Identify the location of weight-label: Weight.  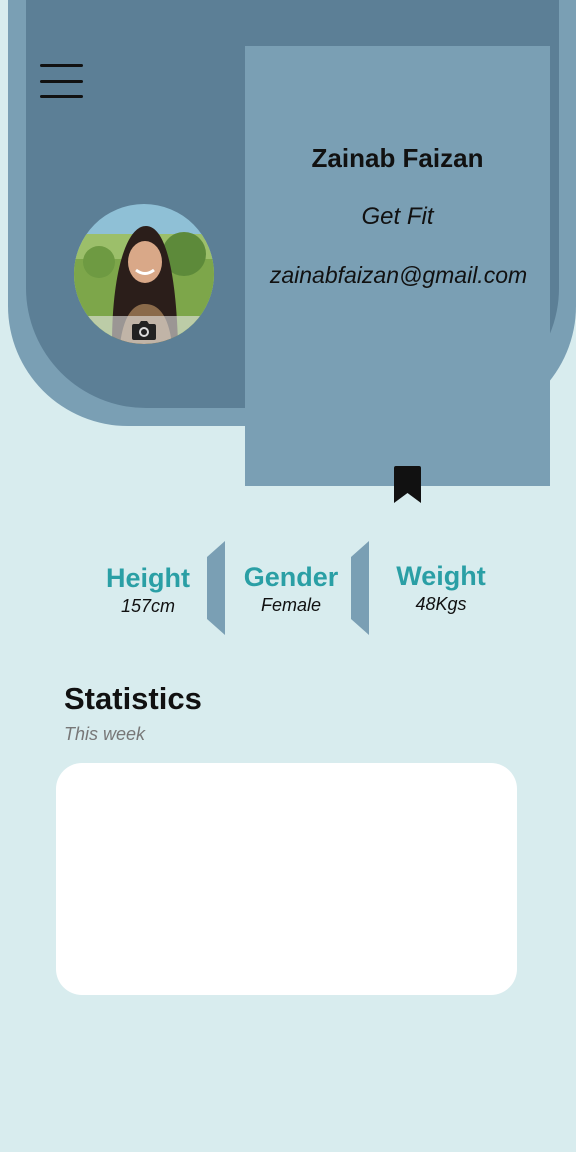
(441, 576).